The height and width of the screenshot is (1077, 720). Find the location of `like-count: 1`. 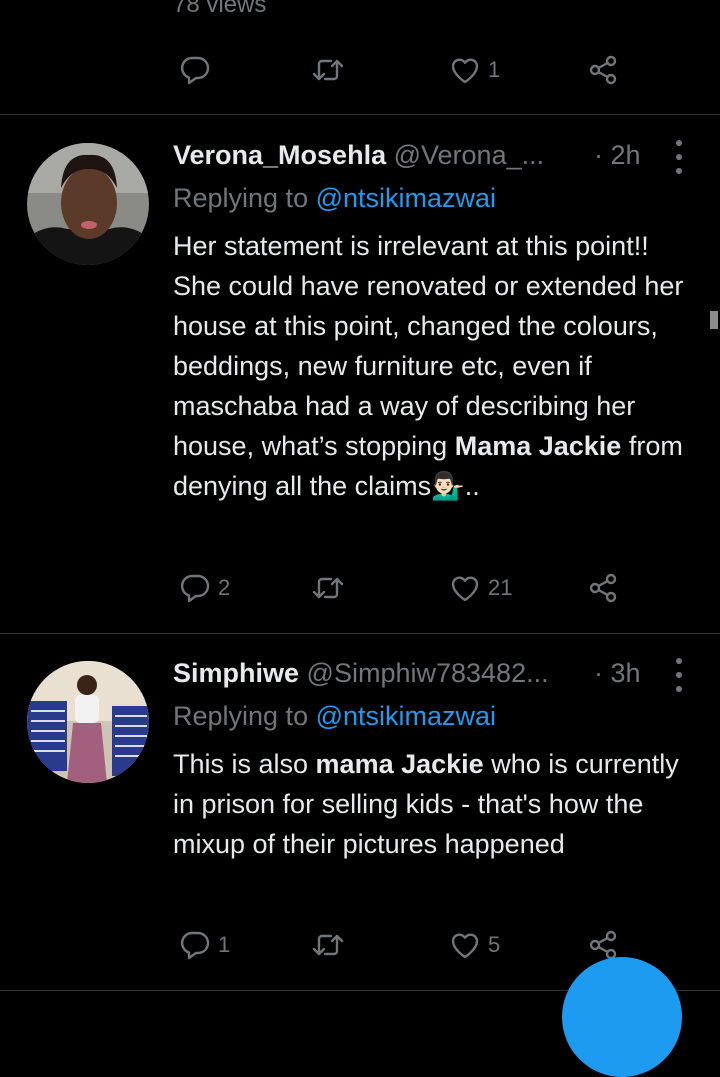

like-count: 1 is located at coordinates (494, 69).